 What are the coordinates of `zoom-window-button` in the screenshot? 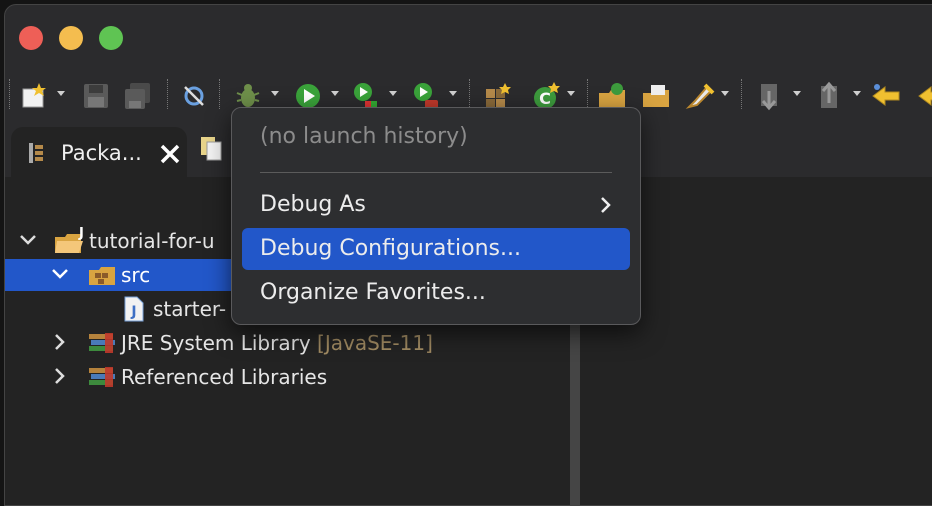 It's located at (111, 38).